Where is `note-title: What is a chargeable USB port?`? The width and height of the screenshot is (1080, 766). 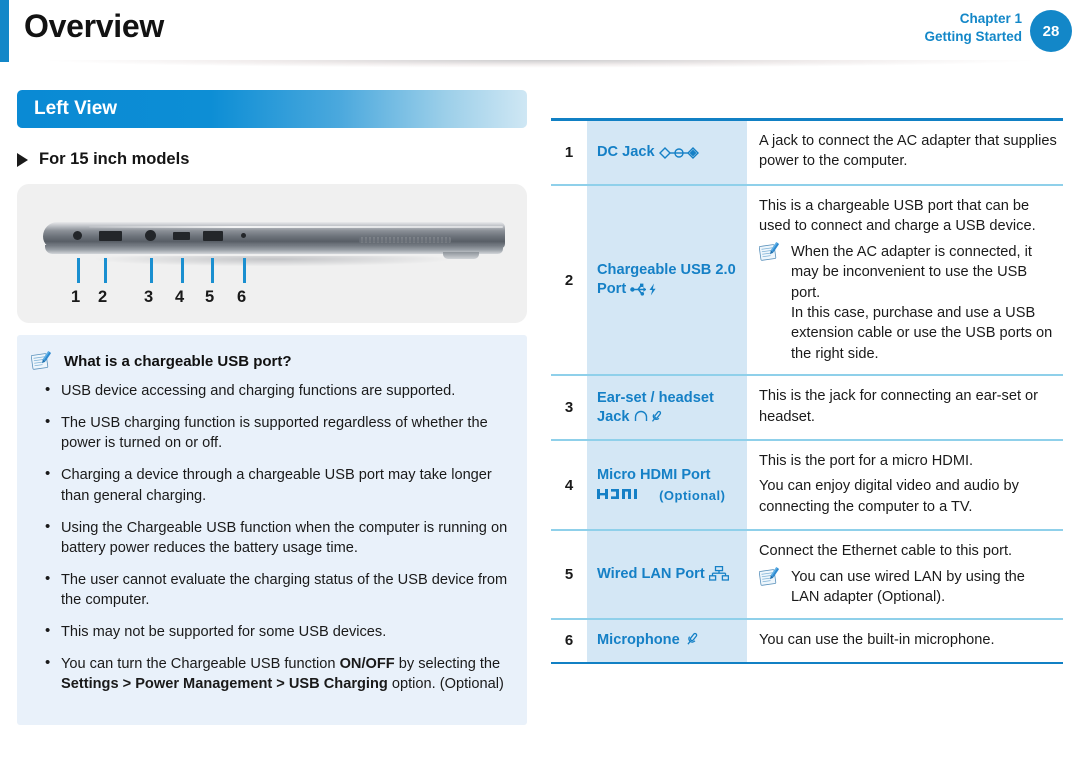
note-title: What is a chargeable USB port? is located at coordinates (178, 361).